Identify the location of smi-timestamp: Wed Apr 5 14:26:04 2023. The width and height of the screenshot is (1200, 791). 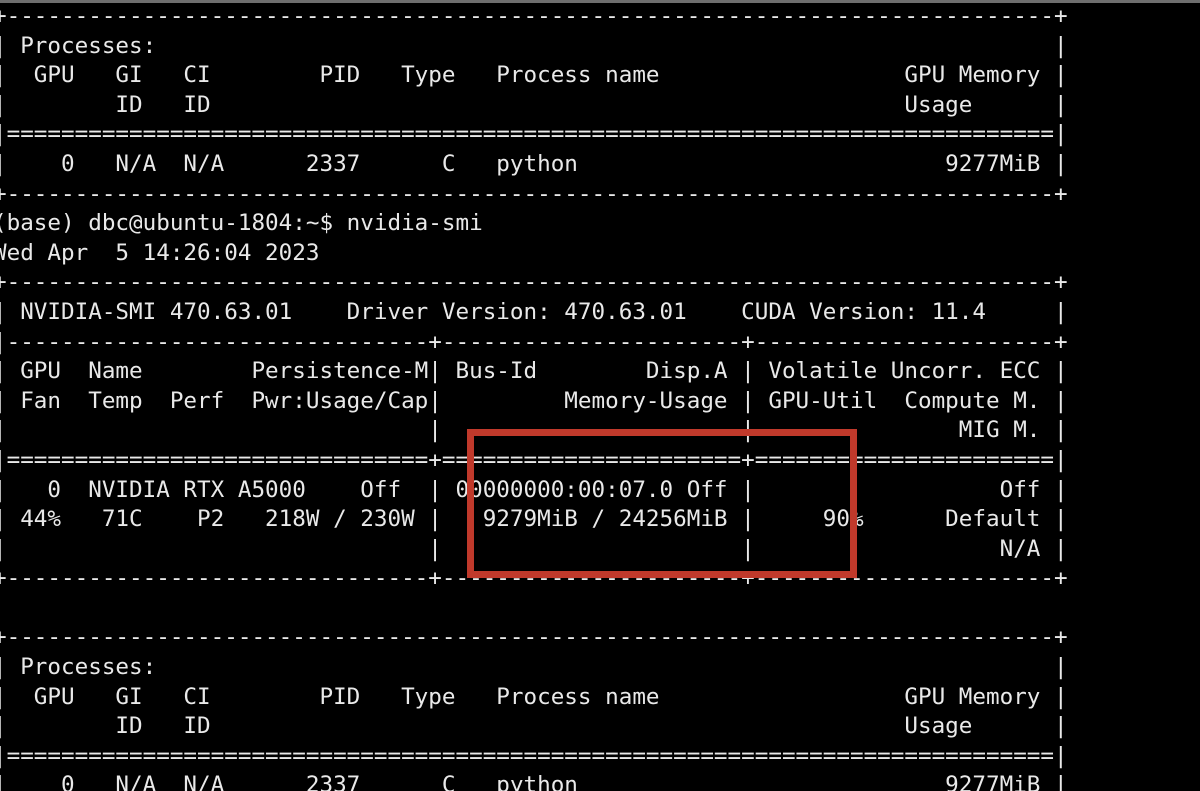
(160, 252).